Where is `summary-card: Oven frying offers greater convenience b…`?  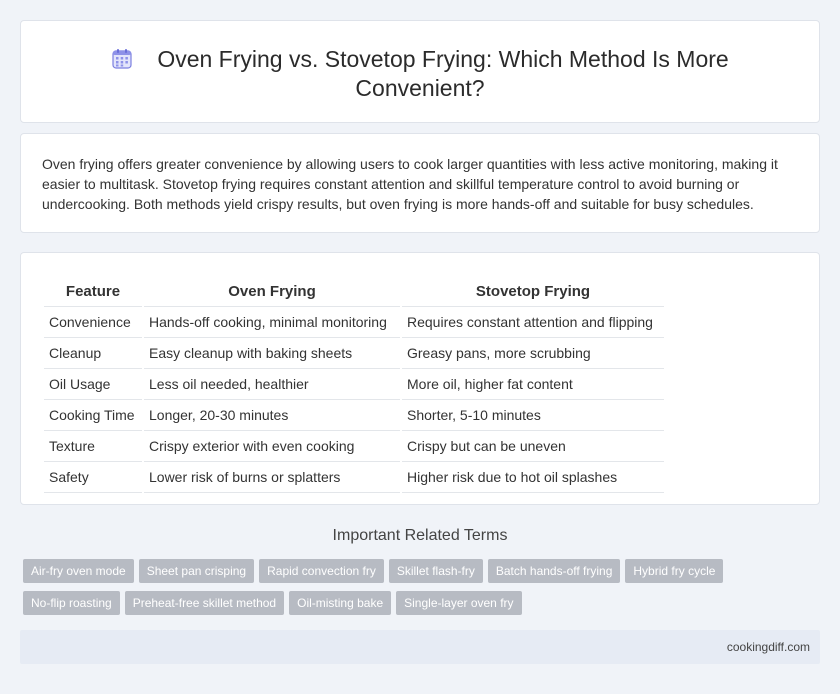 summary-card: Oven frying offers greater convenience b… is located at coordinates (420, 183).